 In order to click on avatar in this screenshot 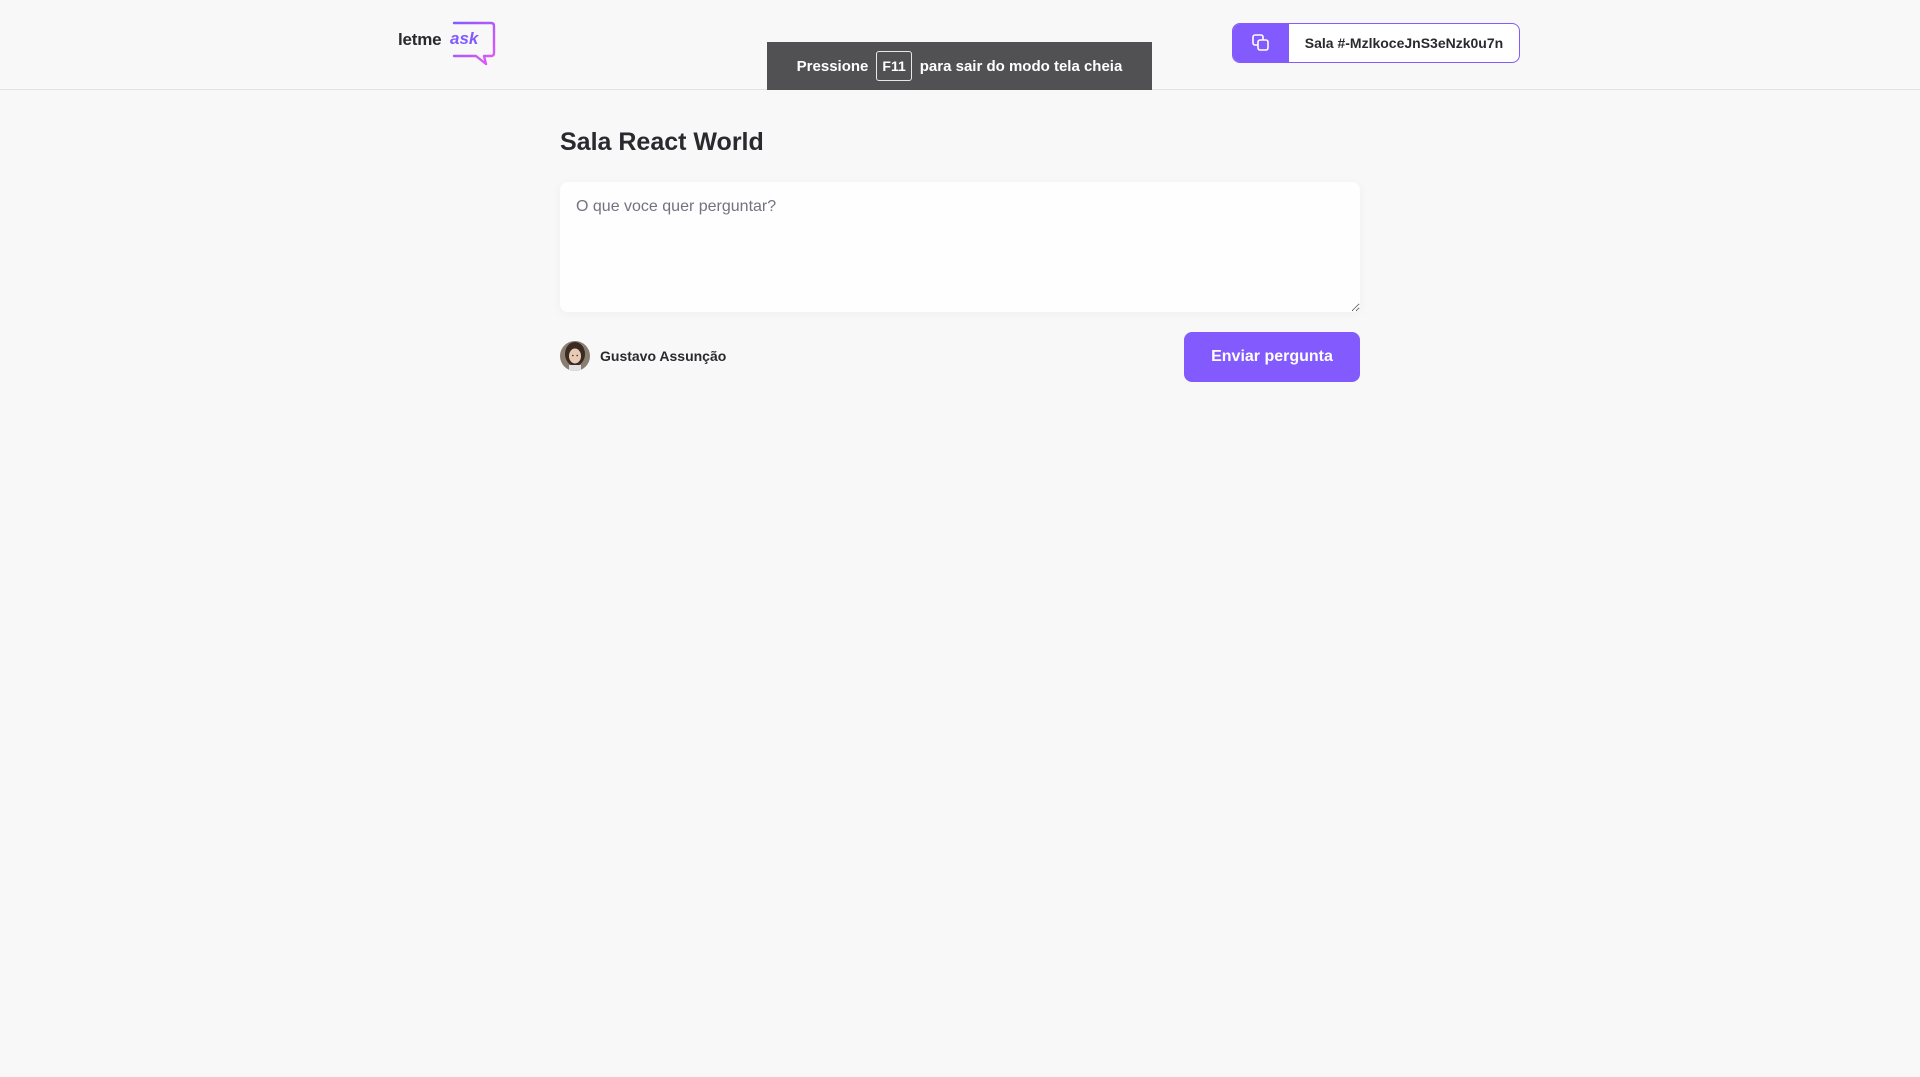, I will do `click(575, 356)`.